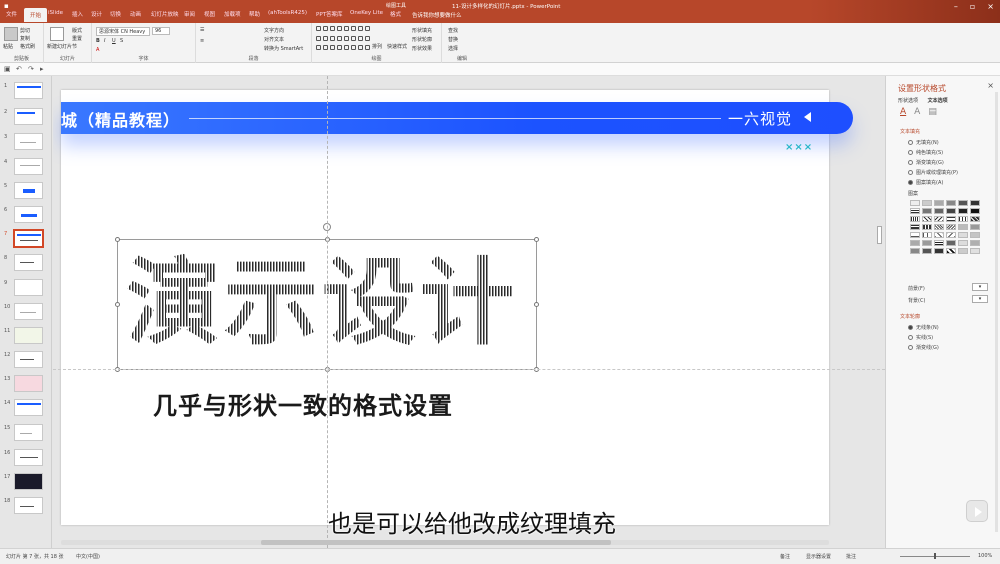  What do you see at coordinates (23, 166) in the screenshot?
I see `slide-thumbnail: 4` at bounding box center [23, 166].